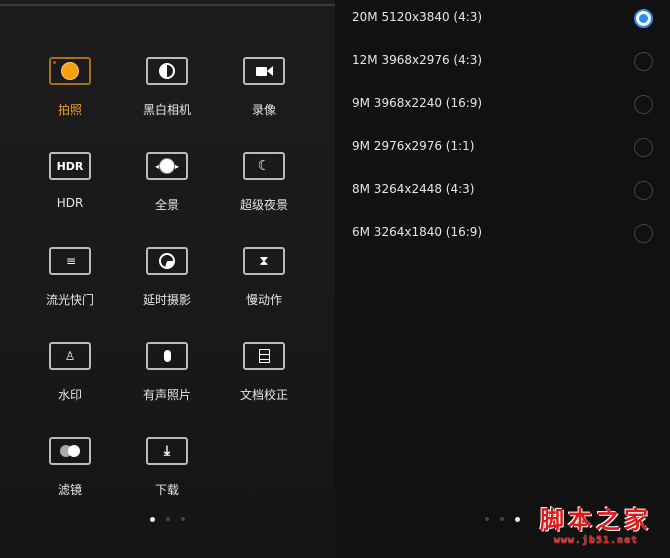  Describe the element at coordinates (417, 103) in the screenshot. I see `resolution-label: 9M 3968x2240 (16:9)` at that location.